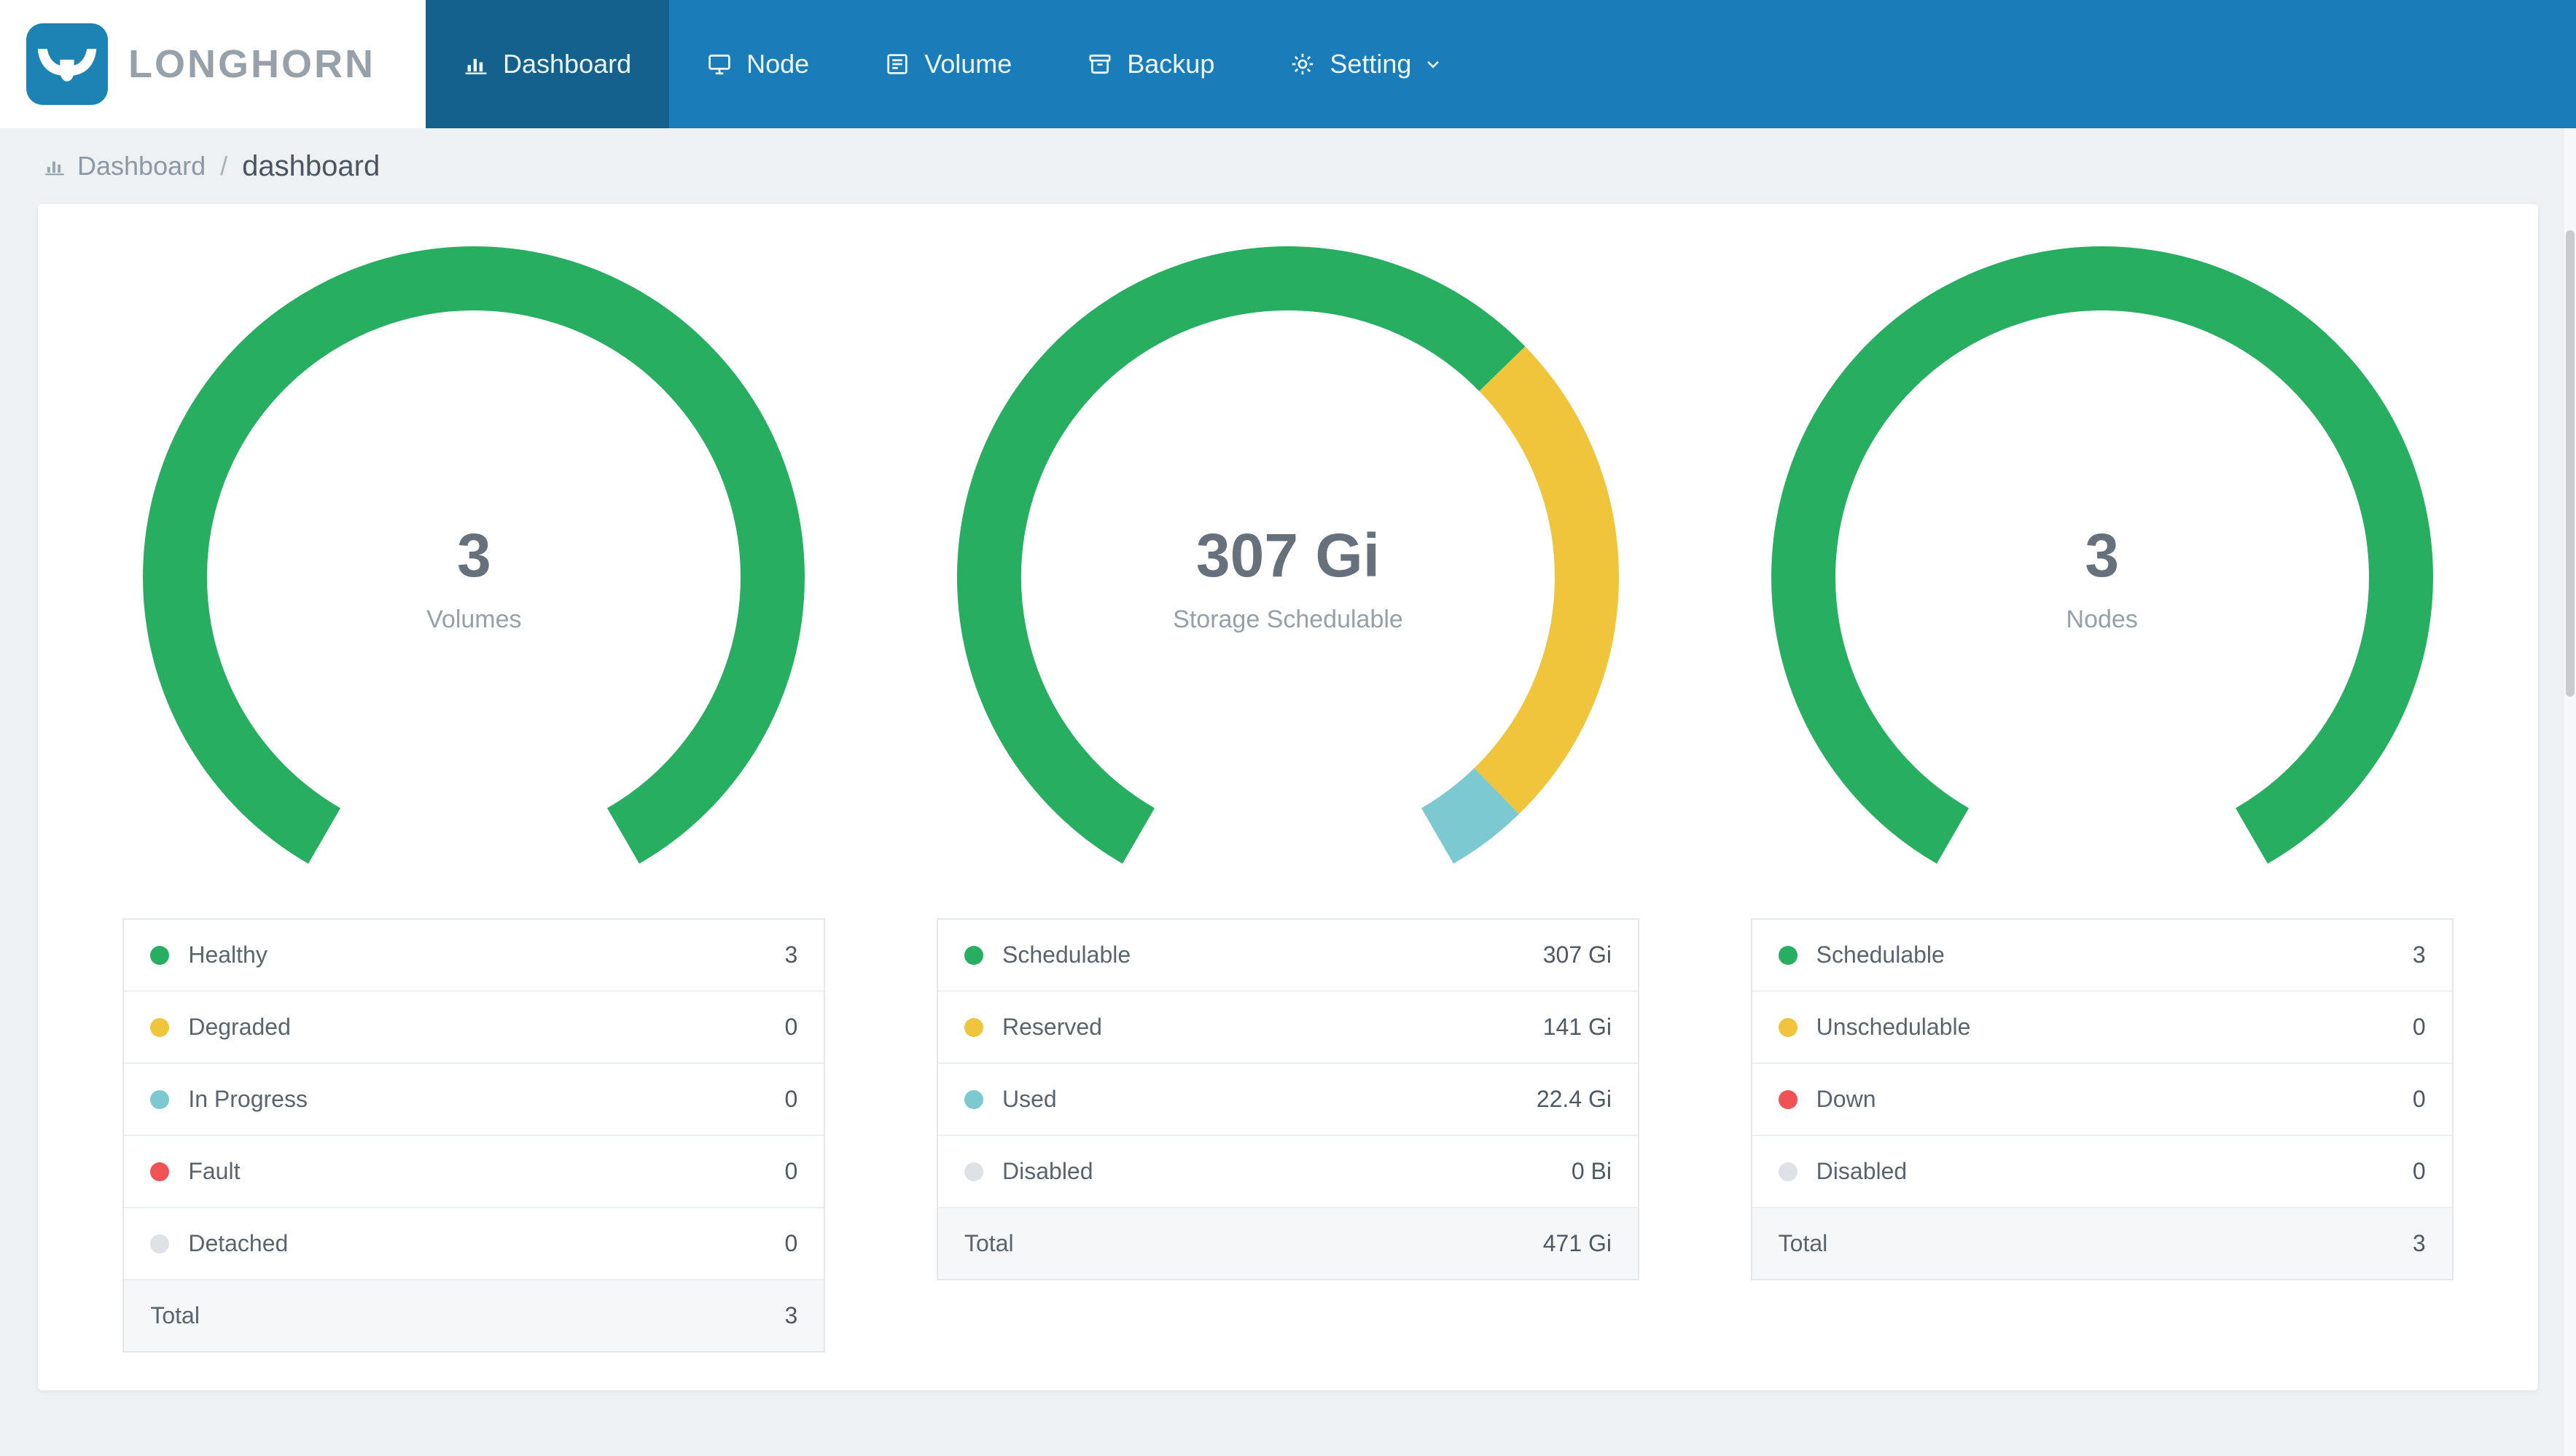  What do you see at coordinates (474, 1100) in the screenshot?
I see `legend-row-in-progress: In Progress 0` at bounding box center [474, 1100].